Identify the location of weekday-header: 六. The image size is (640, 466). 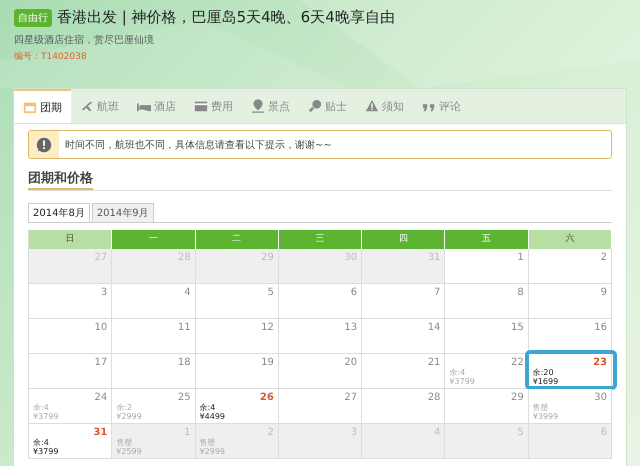
(570, 239).